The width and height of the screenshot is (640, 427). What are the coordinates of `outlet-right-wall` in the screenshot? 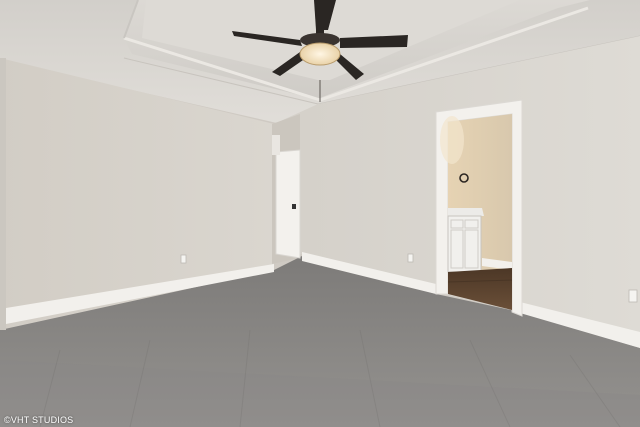 It's located at (633, 296).